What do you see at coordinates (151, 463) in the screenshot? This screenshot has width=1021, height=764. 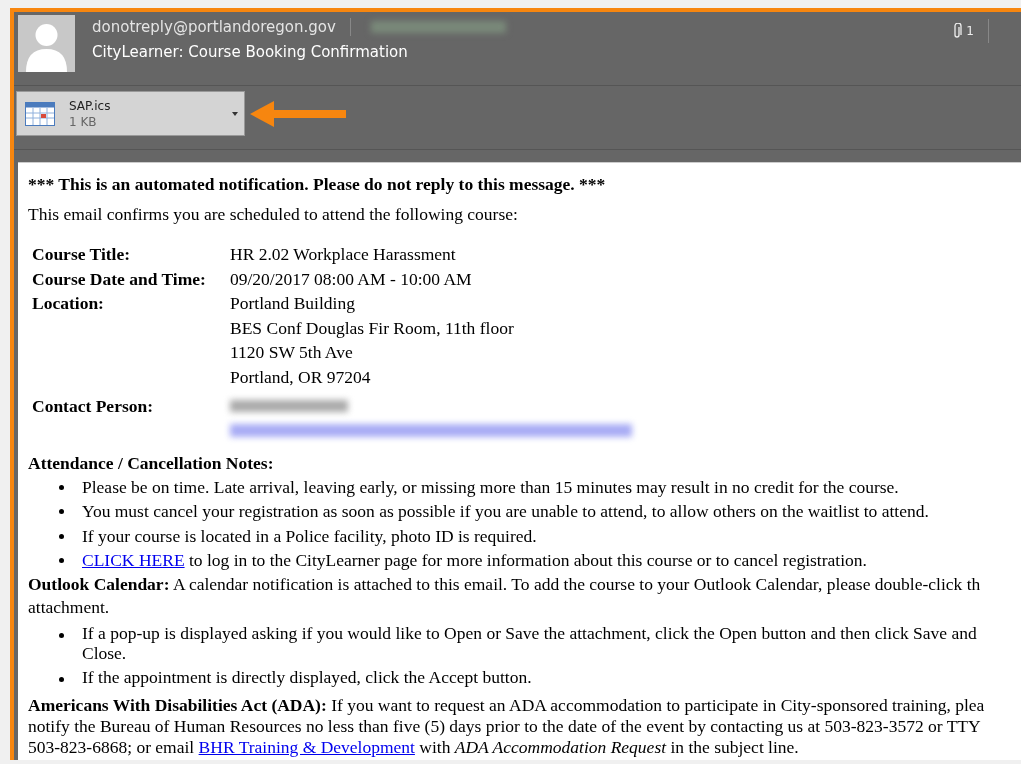 I see `section-heading: Attendance / Cancellation Notes:` at bounding box center [151, 463].